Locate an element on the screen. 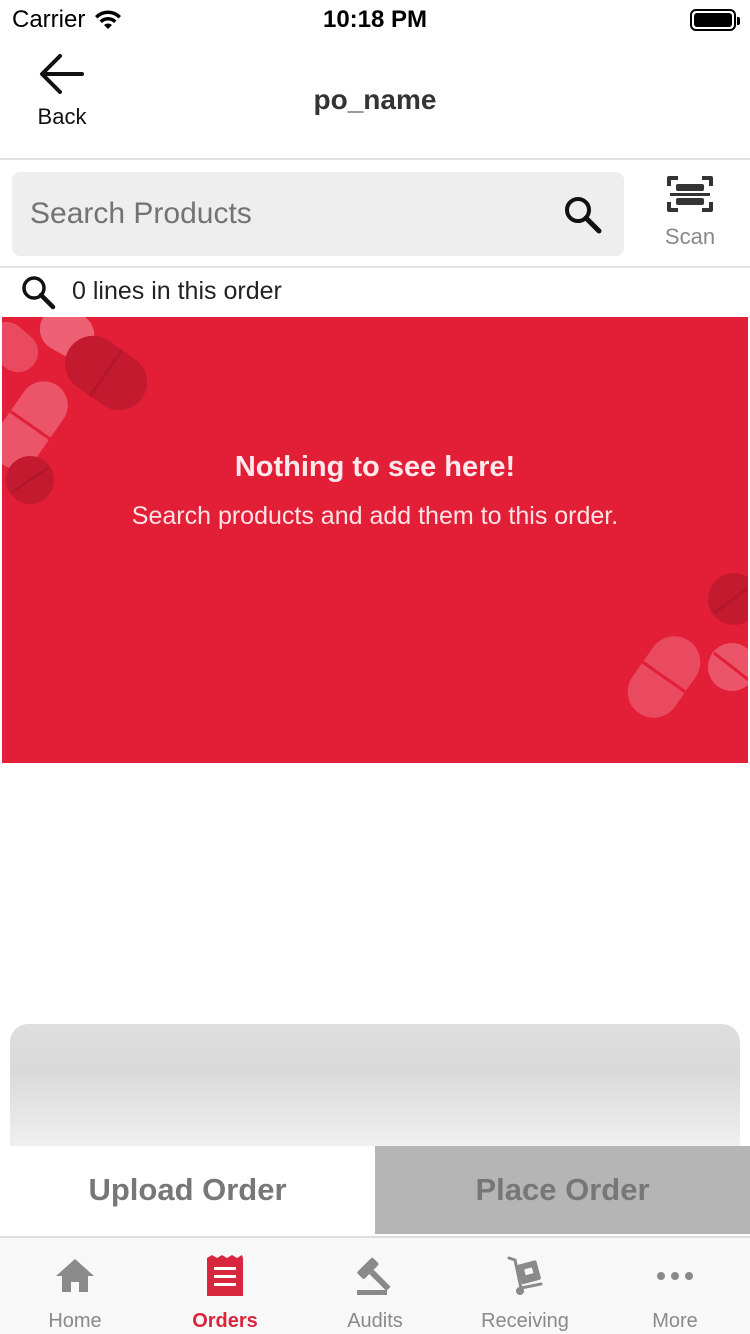 This screenshot has height=1334, width=750. barcode-scan-icon is located at coordinates (690, 194).